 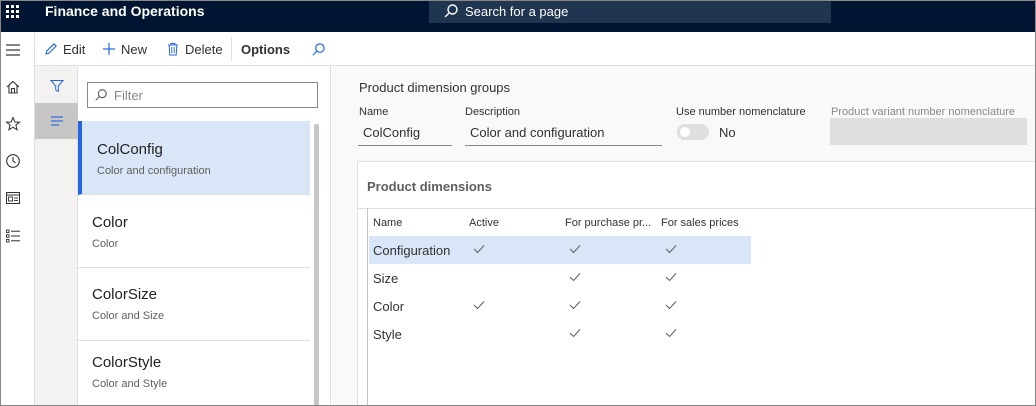 I want to click on filter-input, so click(x=214, y=95).